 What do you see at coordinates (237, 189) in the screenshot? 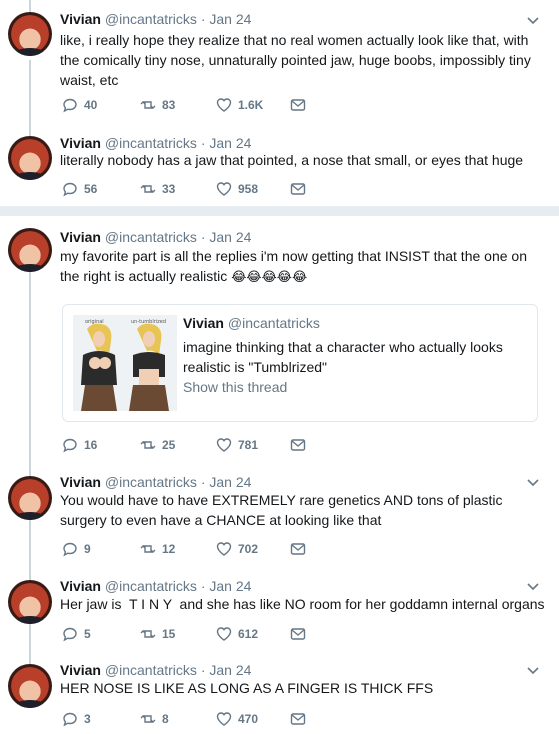
I see `like-button: 958` at bounding box center [237, 189].